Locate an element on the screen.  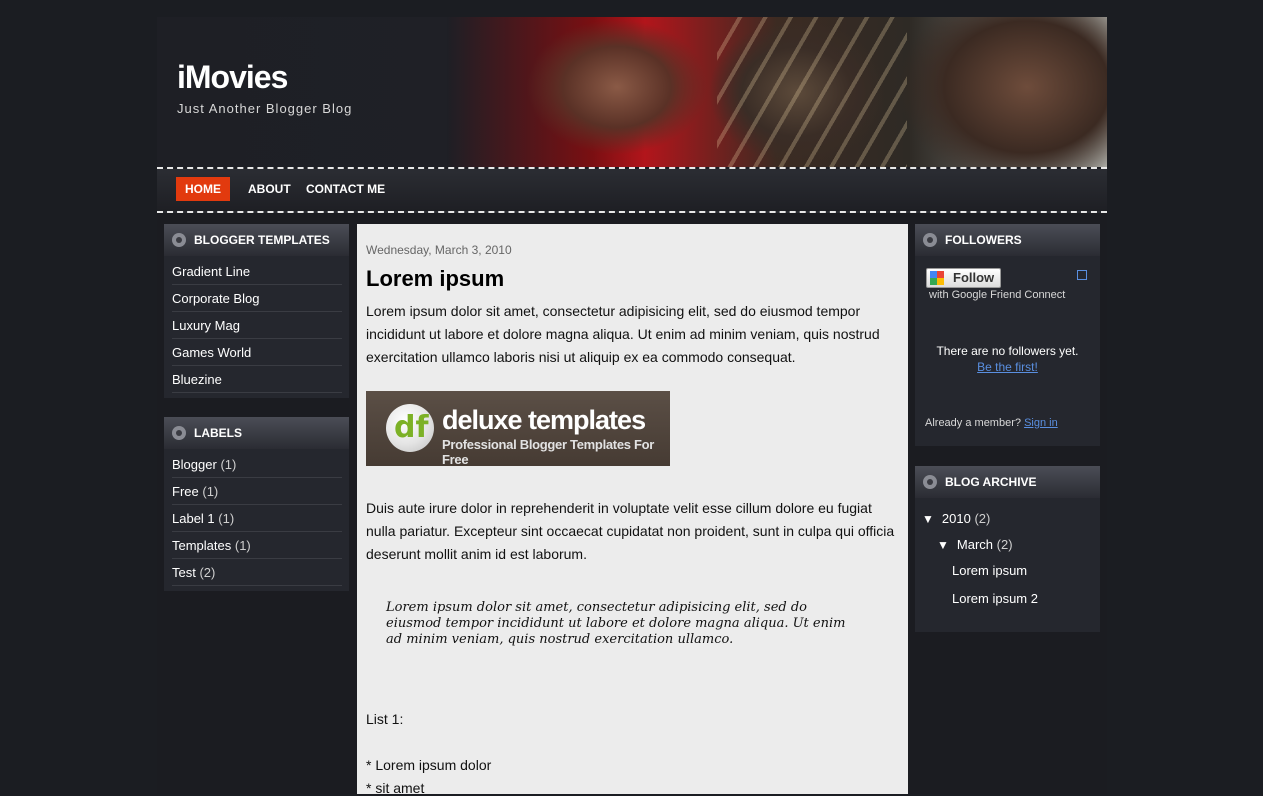
nav-about: ABOUT is located at coordinates (269, 189).